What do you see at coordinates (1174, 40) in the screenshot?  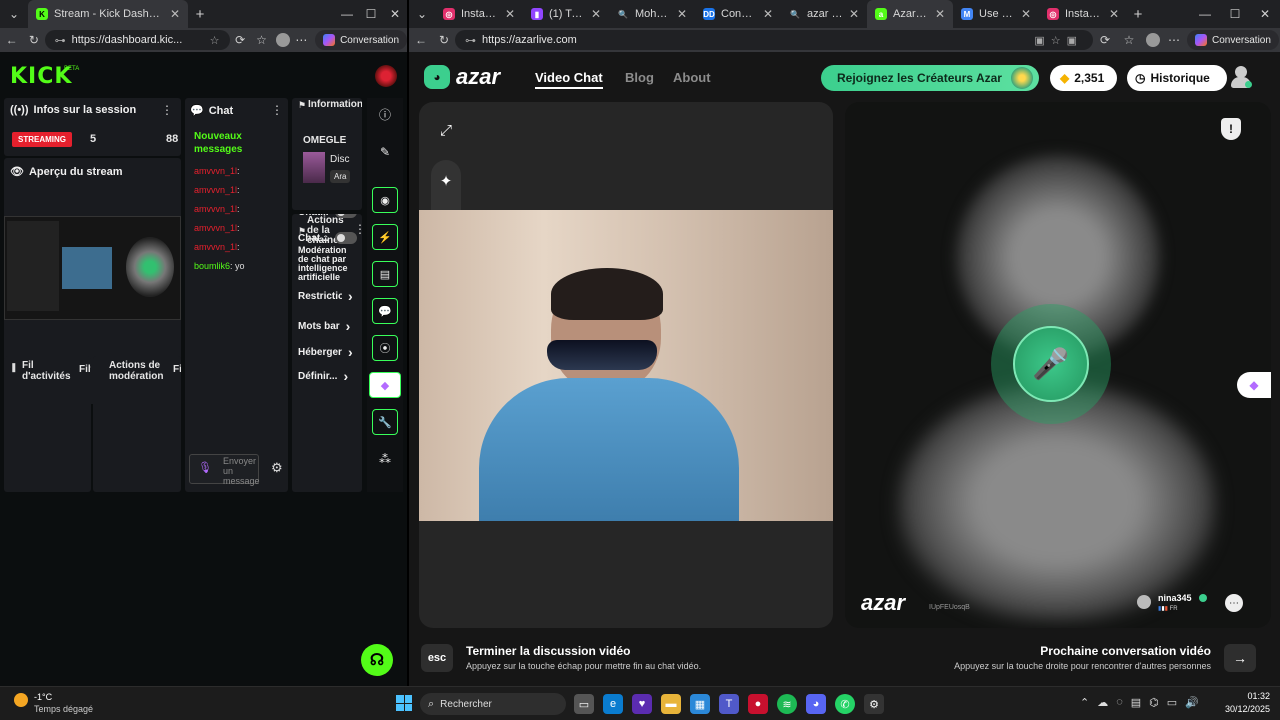 I see `right-more-icon: ⋯` at bounding box center [1174, 40].